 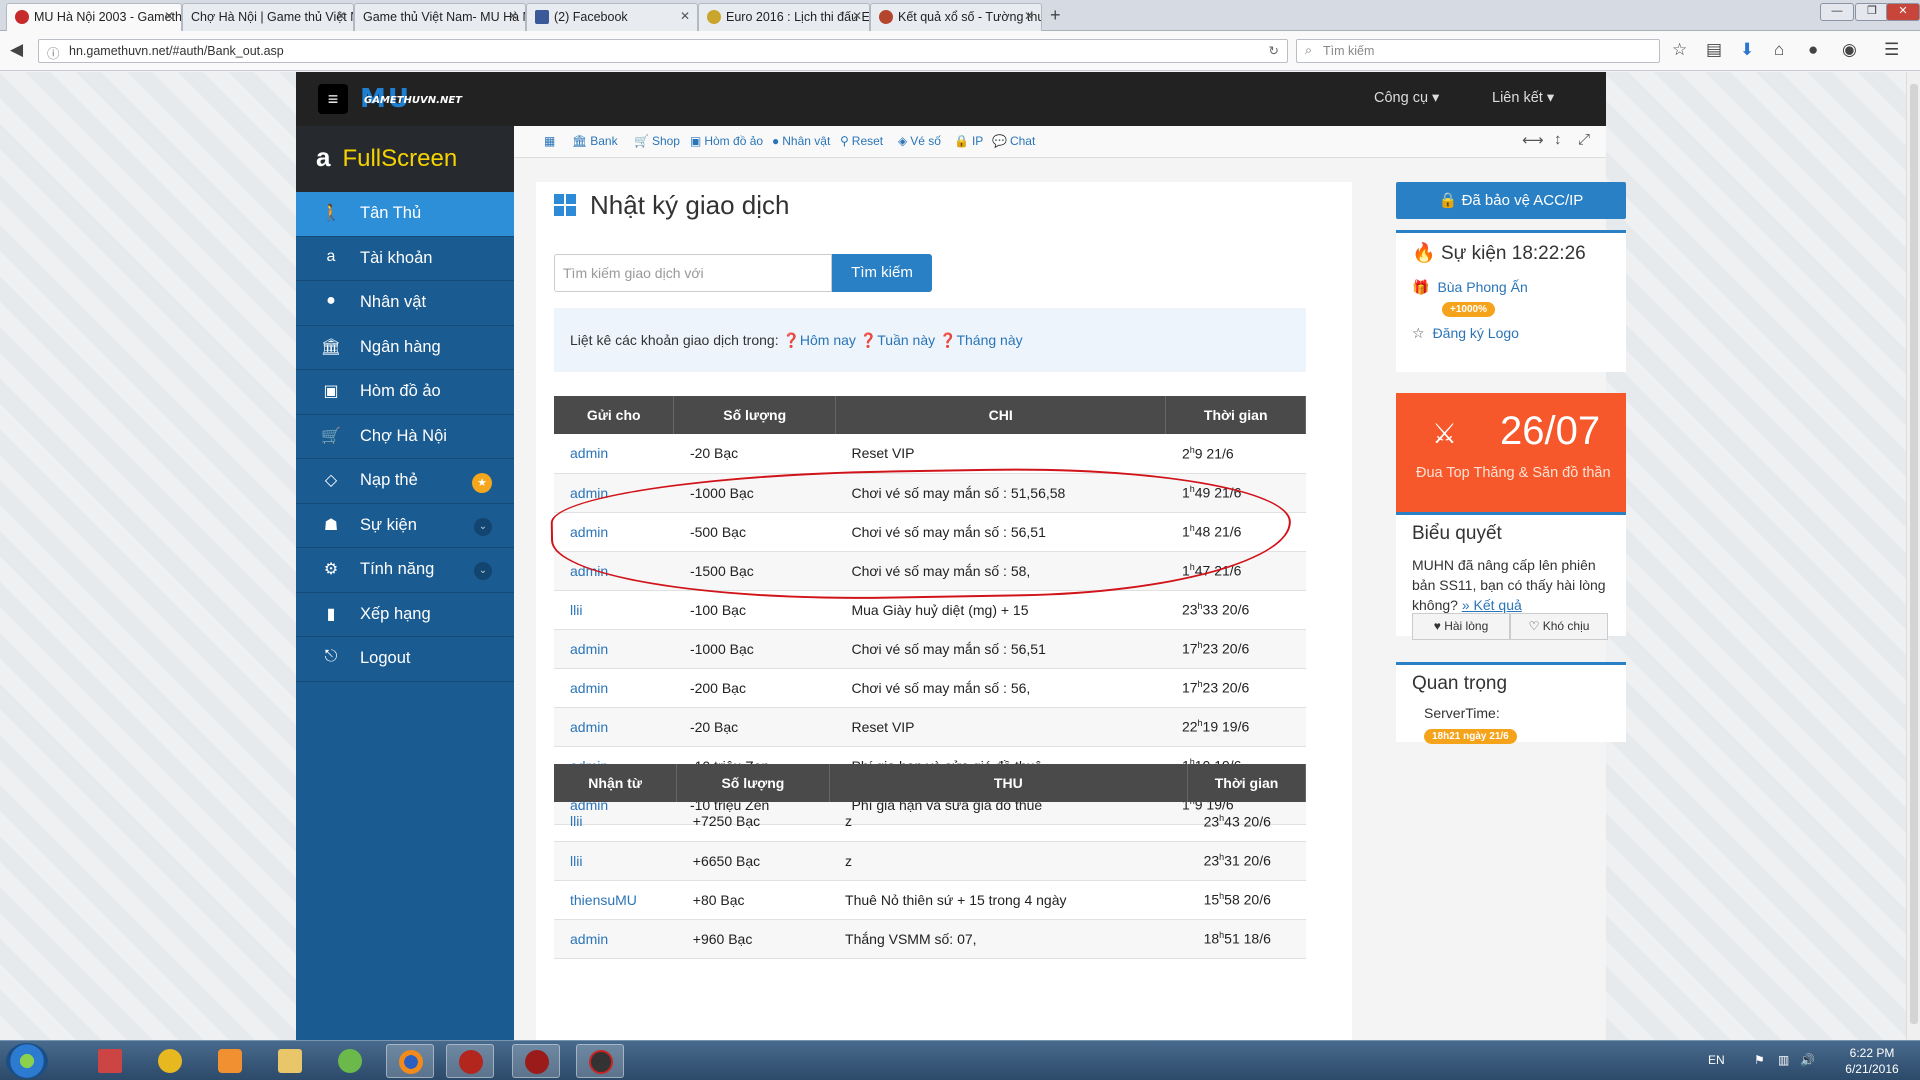 I want to click on windows-icon, so click(x=565, y=205).